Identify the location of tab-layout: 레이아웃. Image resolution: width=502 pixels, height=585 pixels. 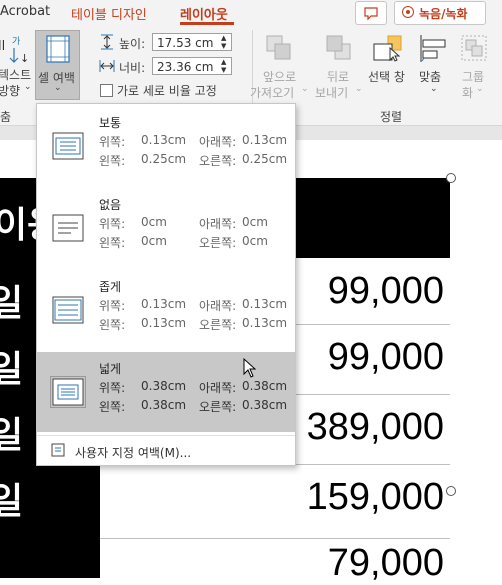
(204, 13).